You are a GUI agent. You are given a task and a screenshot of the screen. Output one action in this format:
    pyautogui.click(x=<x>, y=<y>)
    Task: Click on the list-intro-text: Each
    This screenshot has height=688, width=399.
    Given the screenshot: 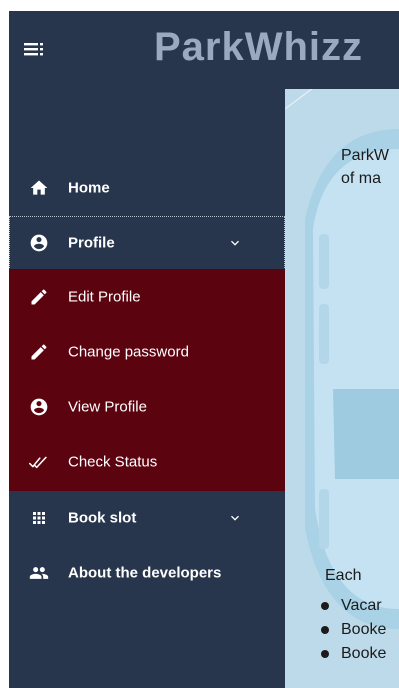 What is the action you would take?
    pyautogui.click(x=343, y=575)
    